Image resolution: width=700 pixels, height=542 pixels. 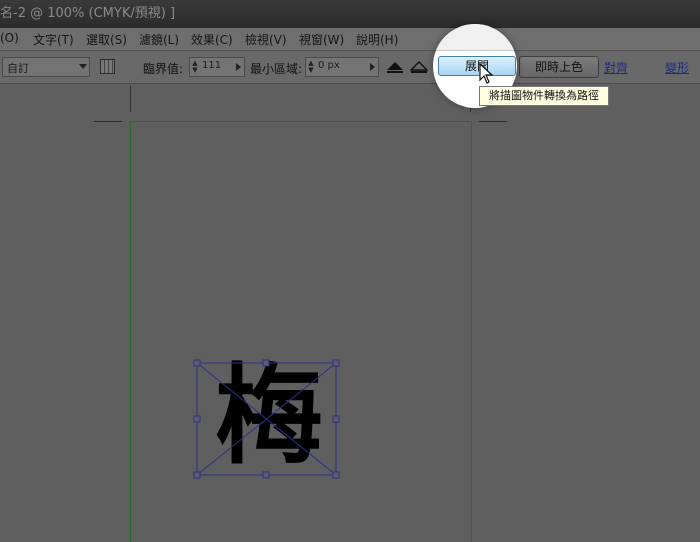 What do you see at coordinates (475, 37) in the screenshot?
I see `magnified-menu-strip` at bounding box center [475, 37].